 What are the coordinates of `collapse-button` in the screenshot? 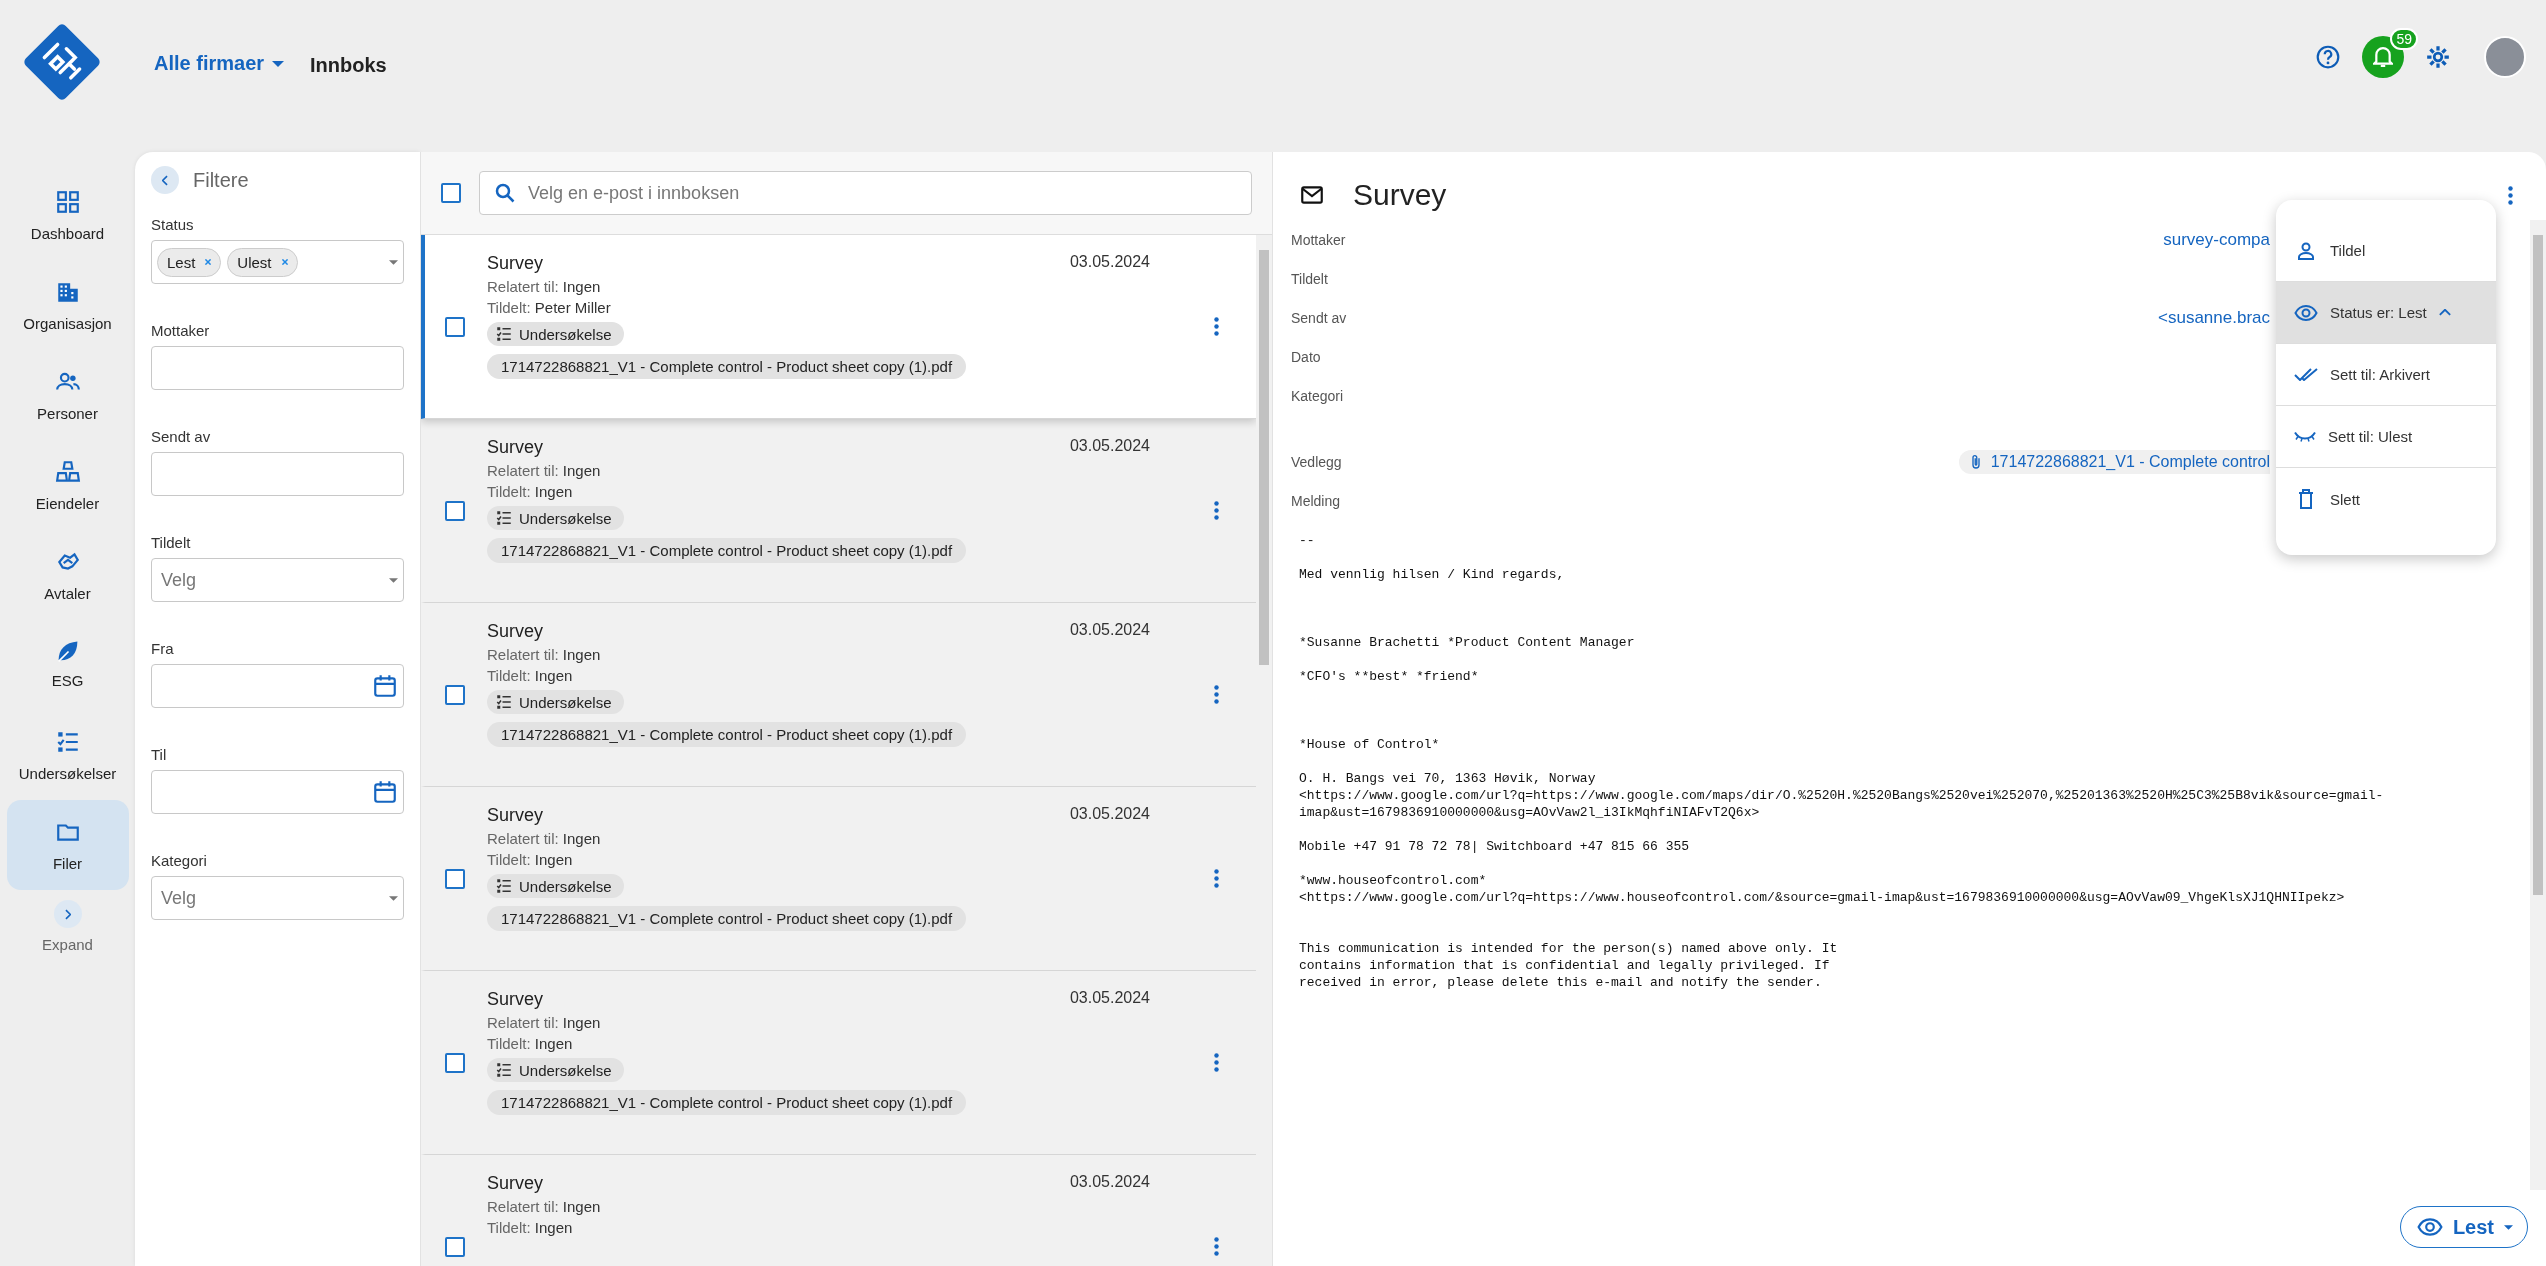 It's located at (165, 180).